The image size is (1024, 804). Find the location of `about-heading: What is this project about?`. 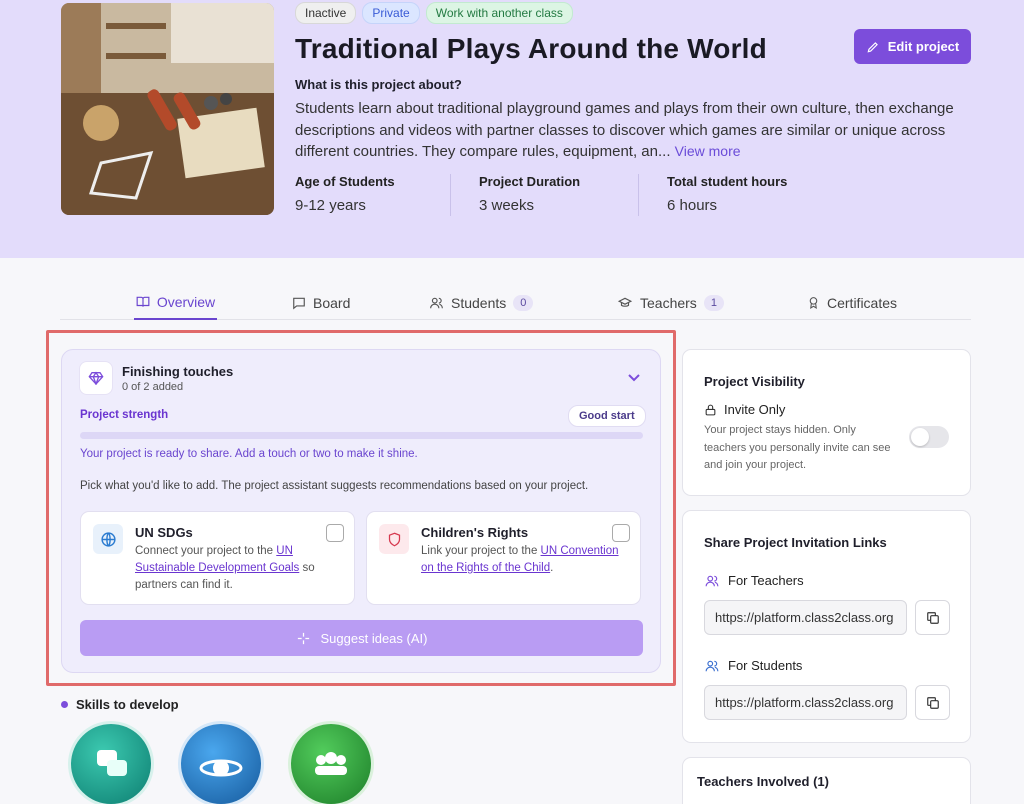

about-heading: What is this project about? is located at coordinates (378, 84).